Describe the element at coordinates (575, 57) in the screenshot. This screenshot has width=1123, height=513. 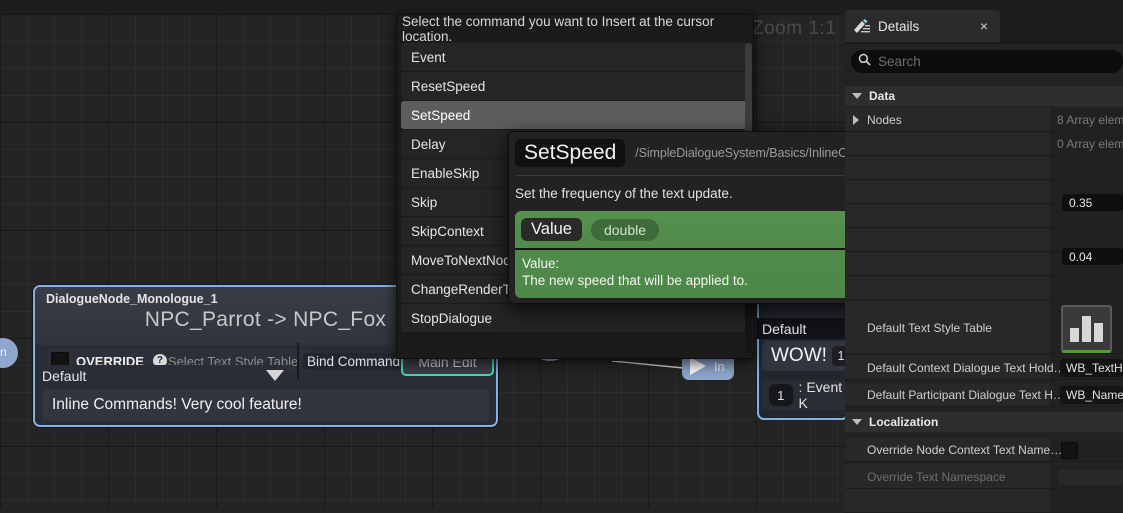
I see `command-list-item: Event` at that location.